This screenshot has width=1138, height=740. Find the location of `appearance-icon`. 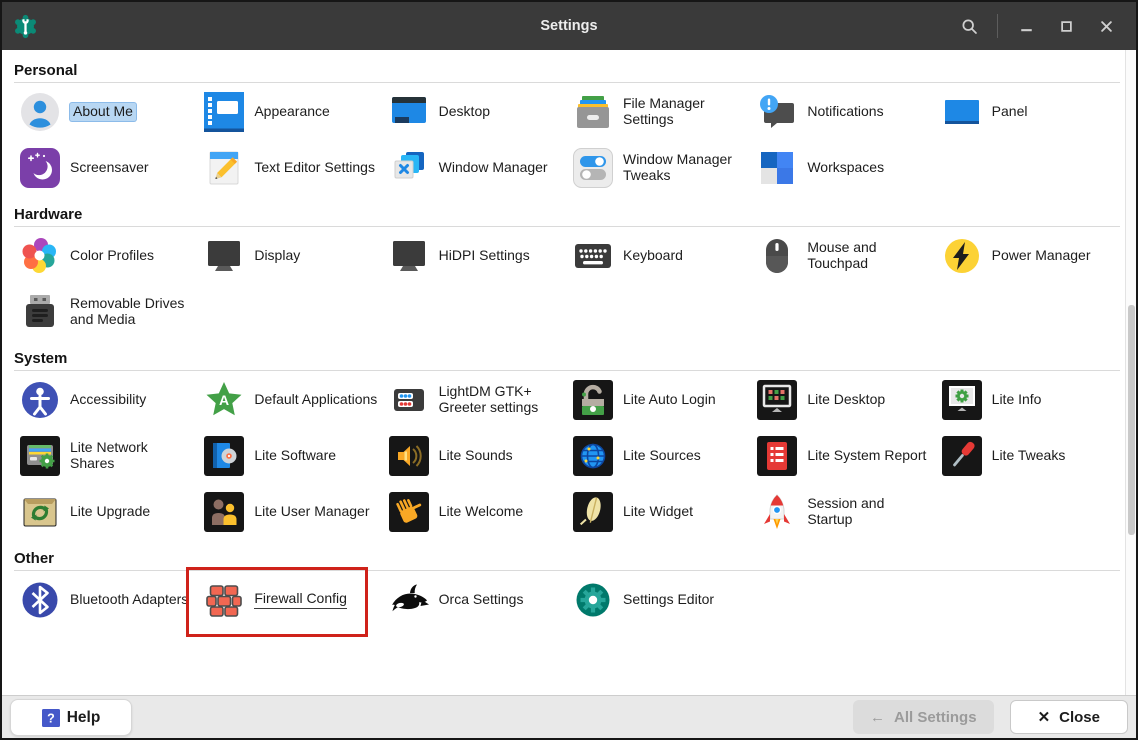

appearance-icon is located at coordinates (224, 112).